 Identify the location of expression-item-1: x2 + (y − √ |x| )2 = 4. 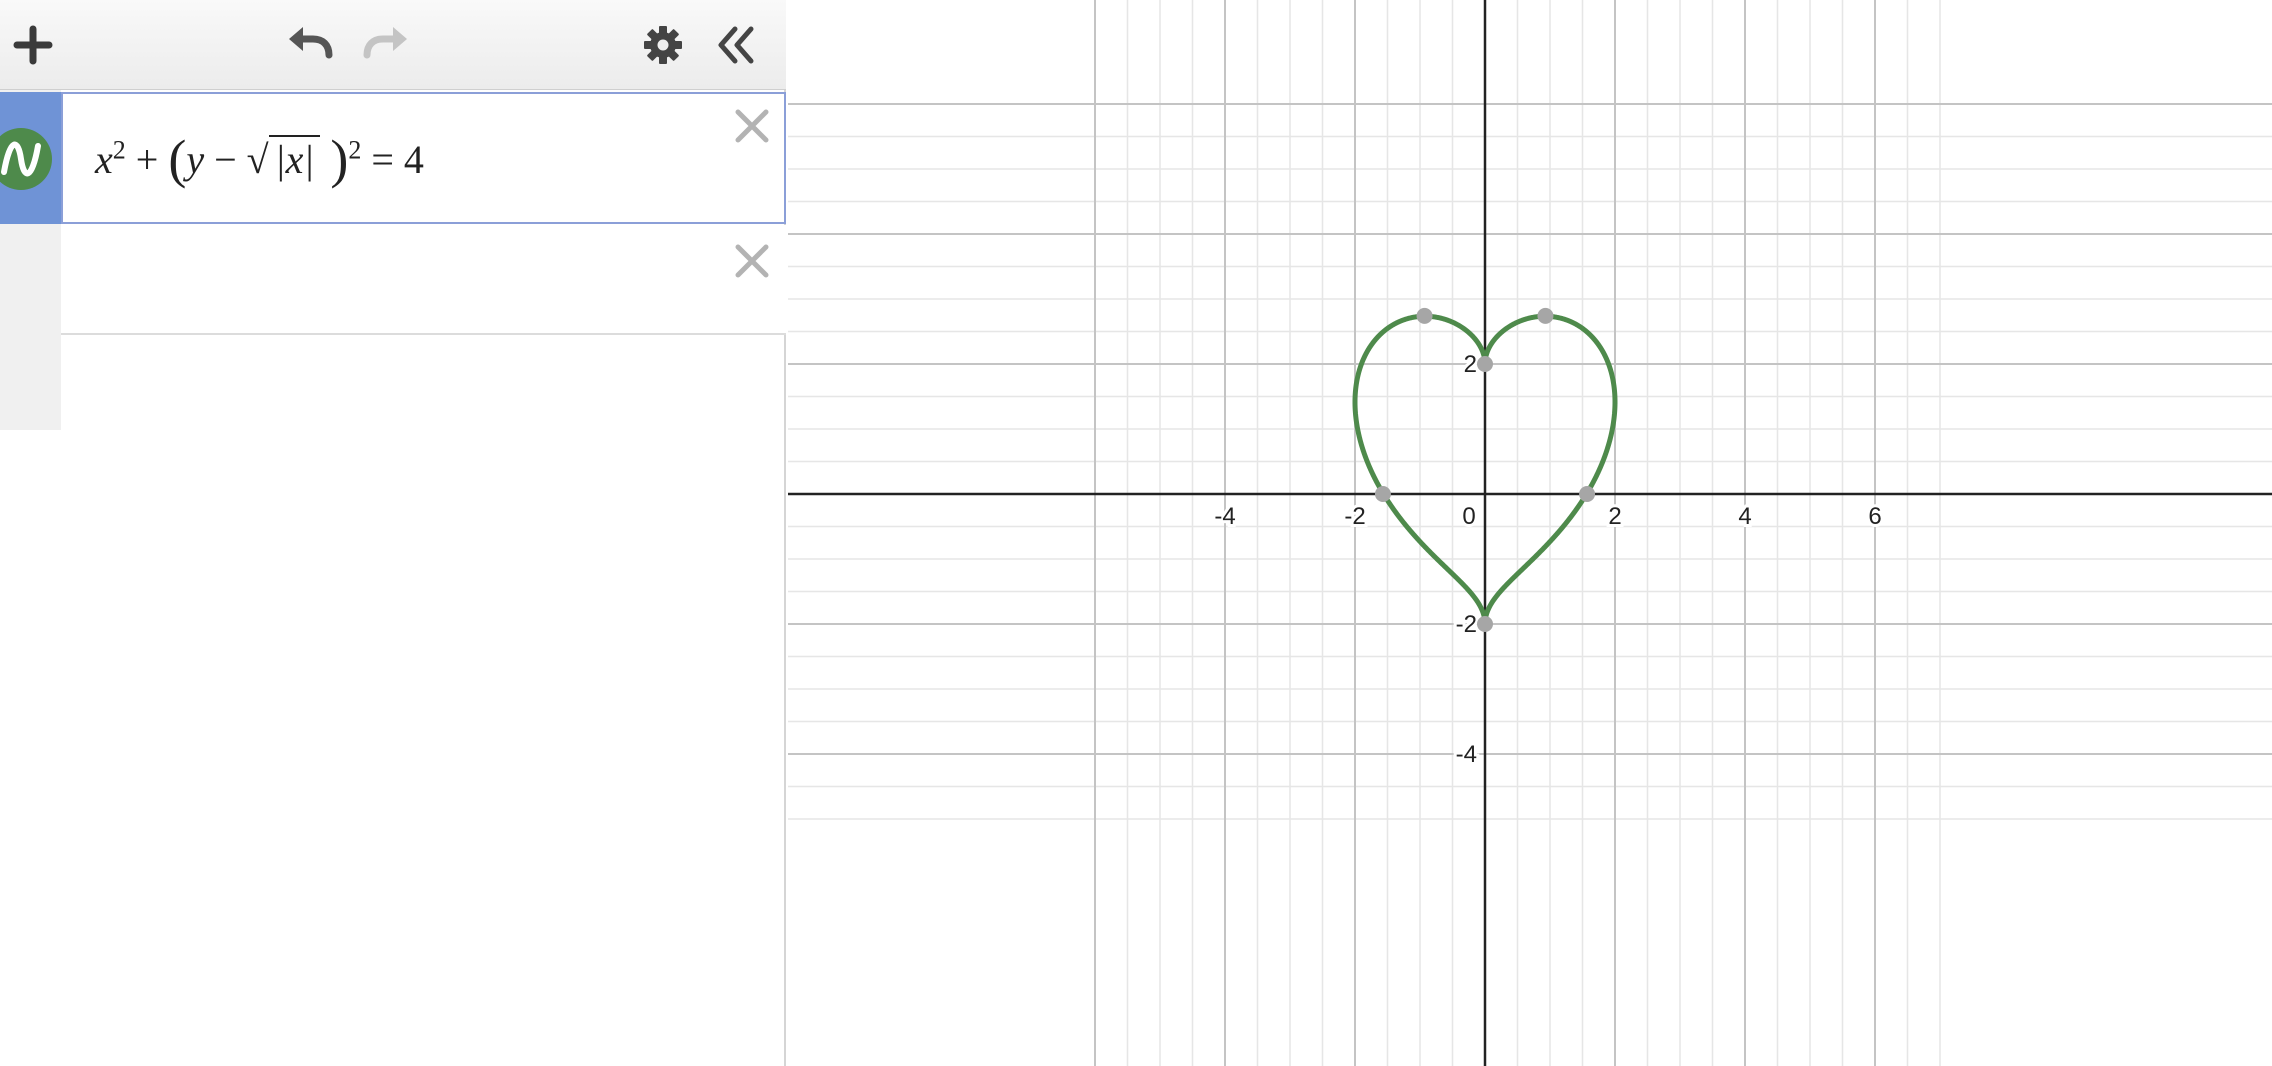
(393, 158).